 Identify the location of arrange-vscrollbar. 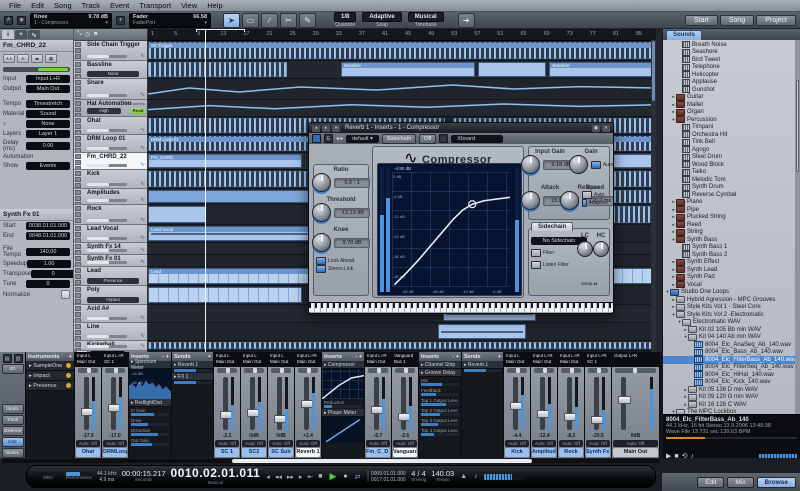
(653, 196).